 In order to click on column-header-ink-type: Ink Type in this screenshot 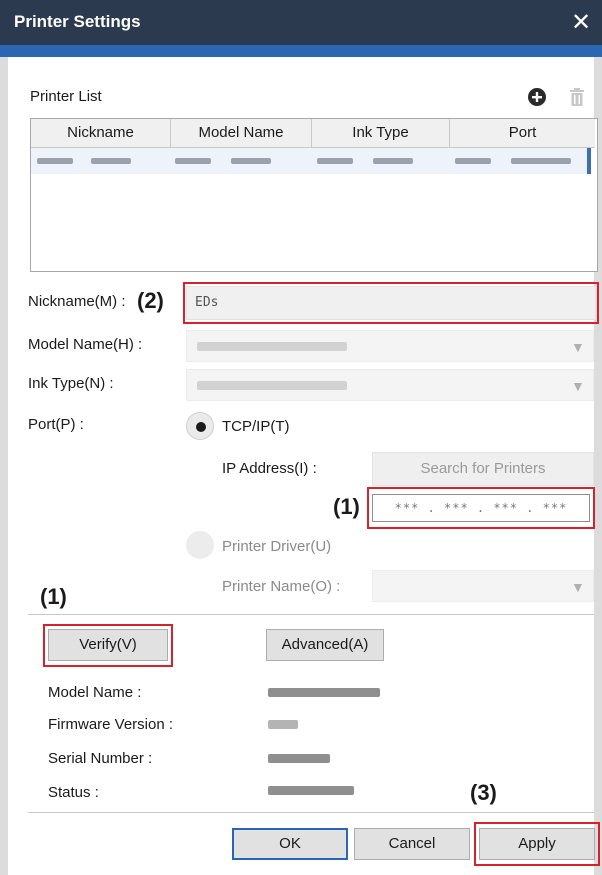, I will do `click(381, 133)`.